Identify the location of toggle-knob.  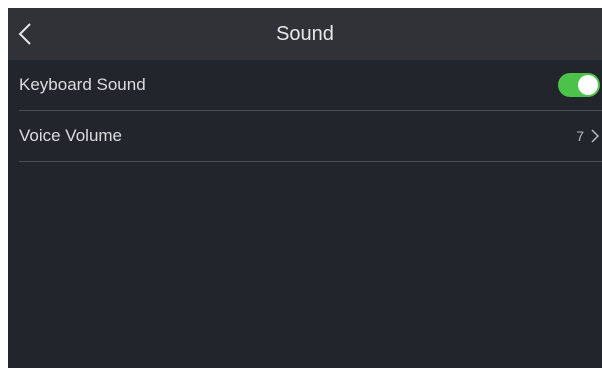
(588, 85).